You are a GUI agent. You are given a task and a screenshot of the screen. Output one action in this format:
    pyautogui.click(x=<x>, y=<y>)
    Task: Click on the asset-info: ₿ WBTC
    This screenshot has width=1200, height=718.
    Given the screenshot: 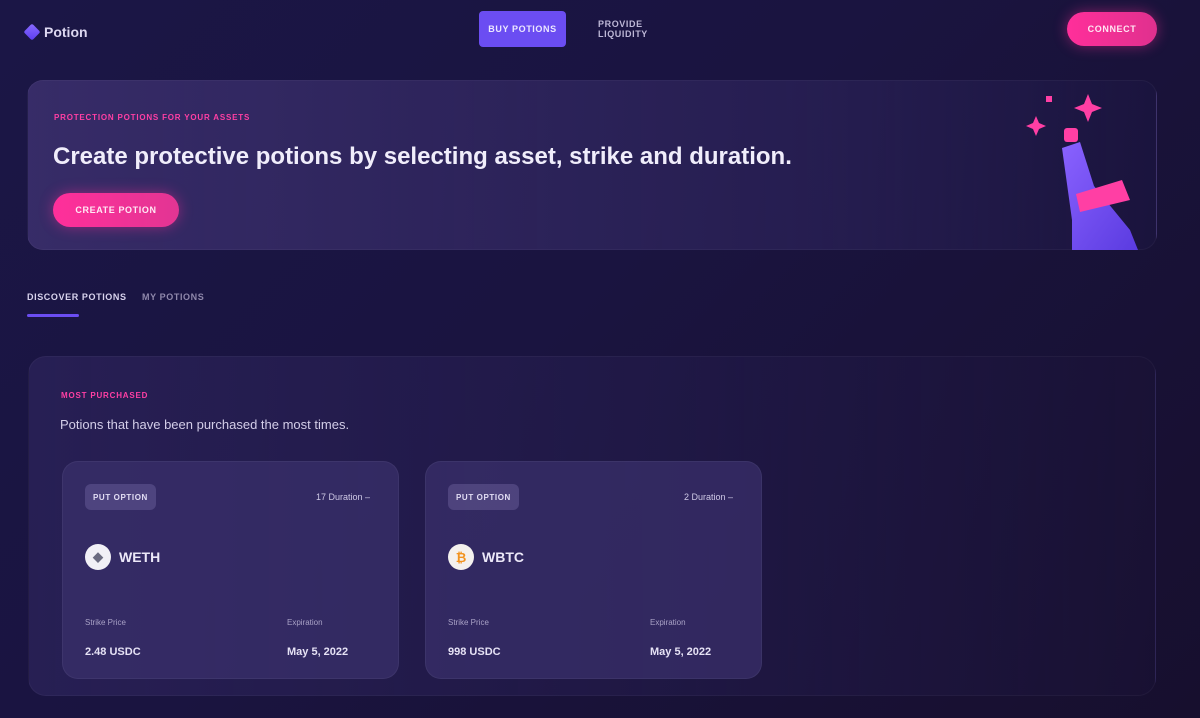 What is the action you would take?
    pyautogui.click(x=486, y=557)
    